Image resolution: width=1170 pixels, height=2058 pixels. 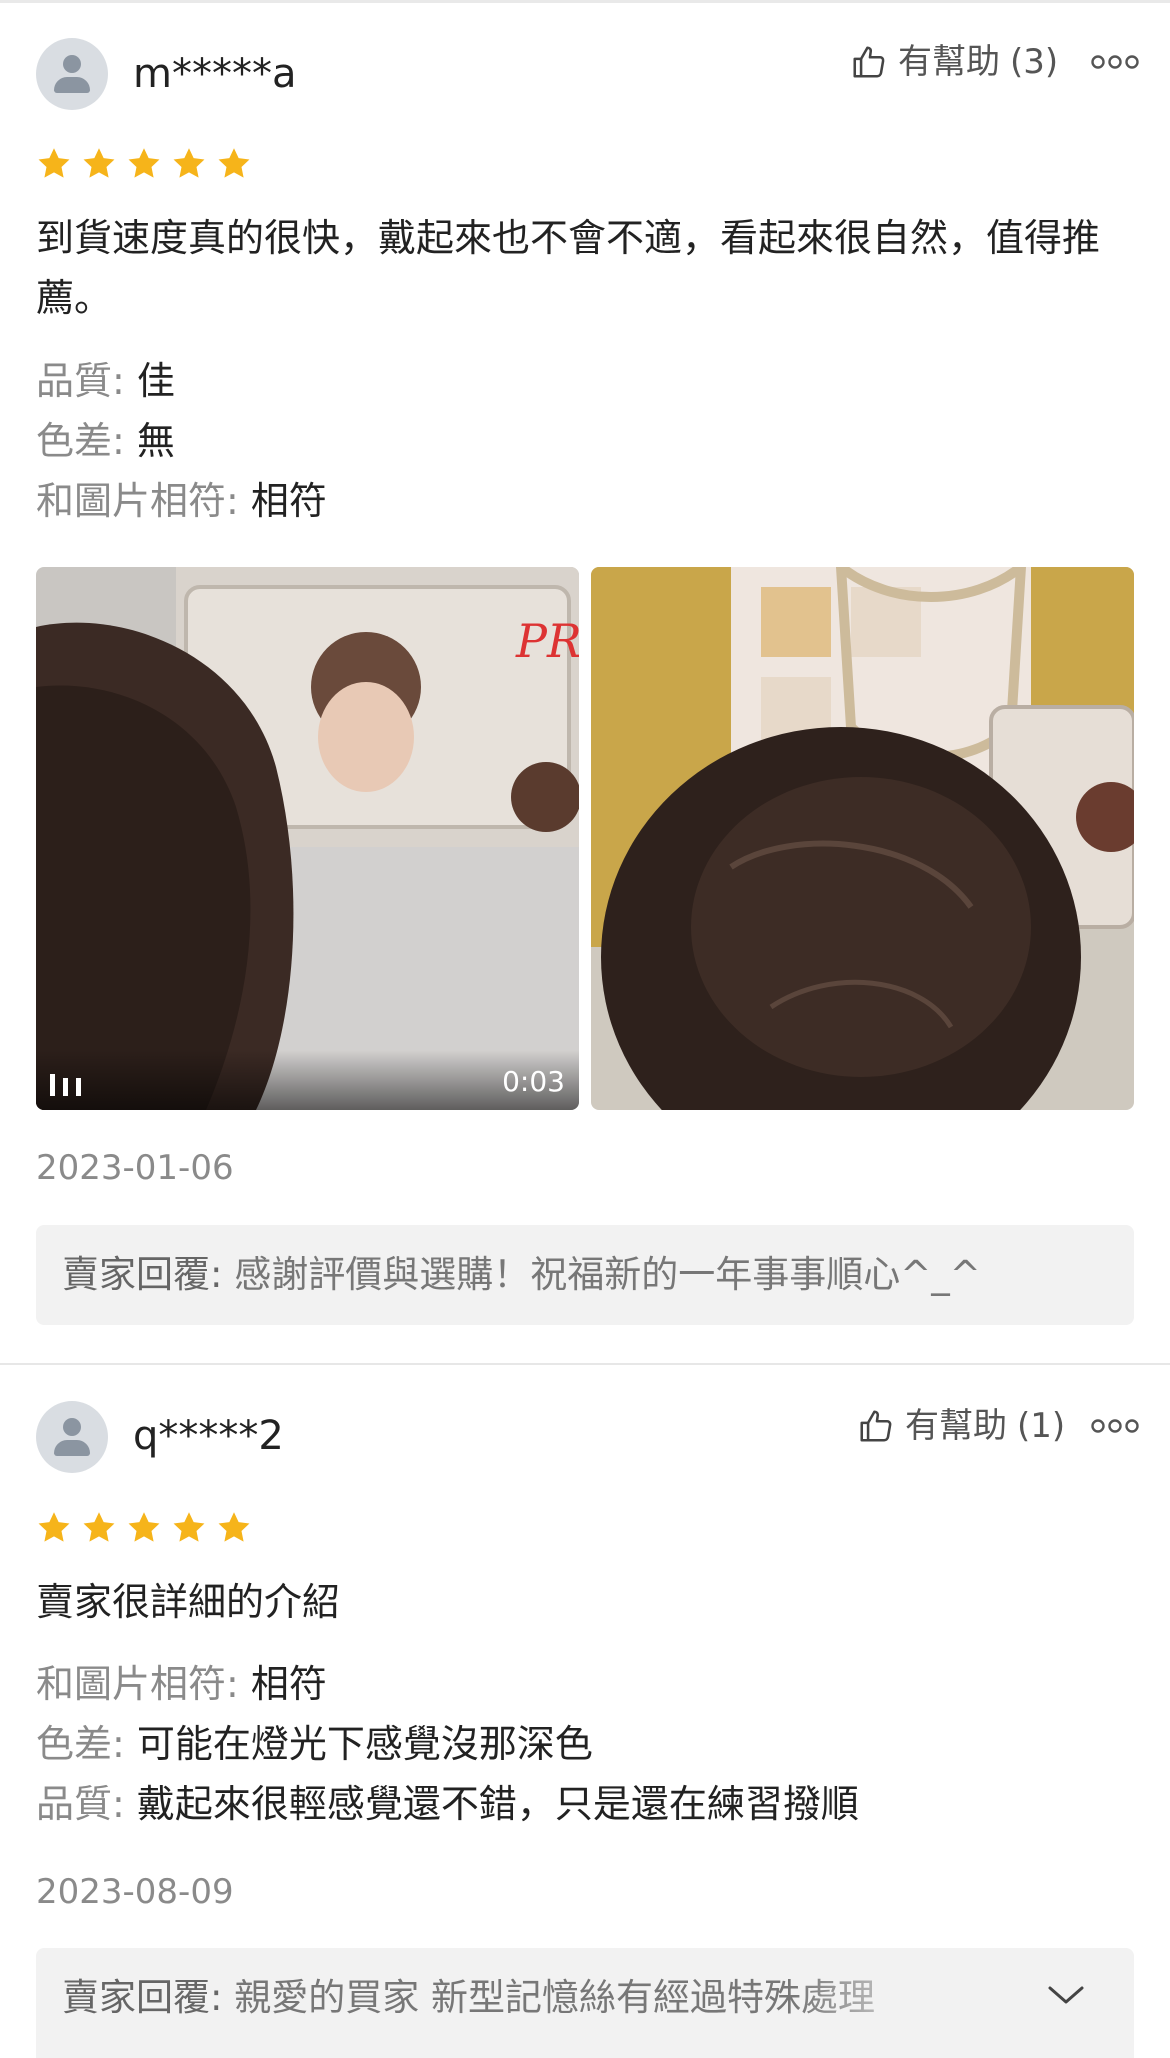 What do you see at coordinates (1034, 62) in the screenshot?
I see `helpful-count: (3)` at bounding box center [1034, 62].